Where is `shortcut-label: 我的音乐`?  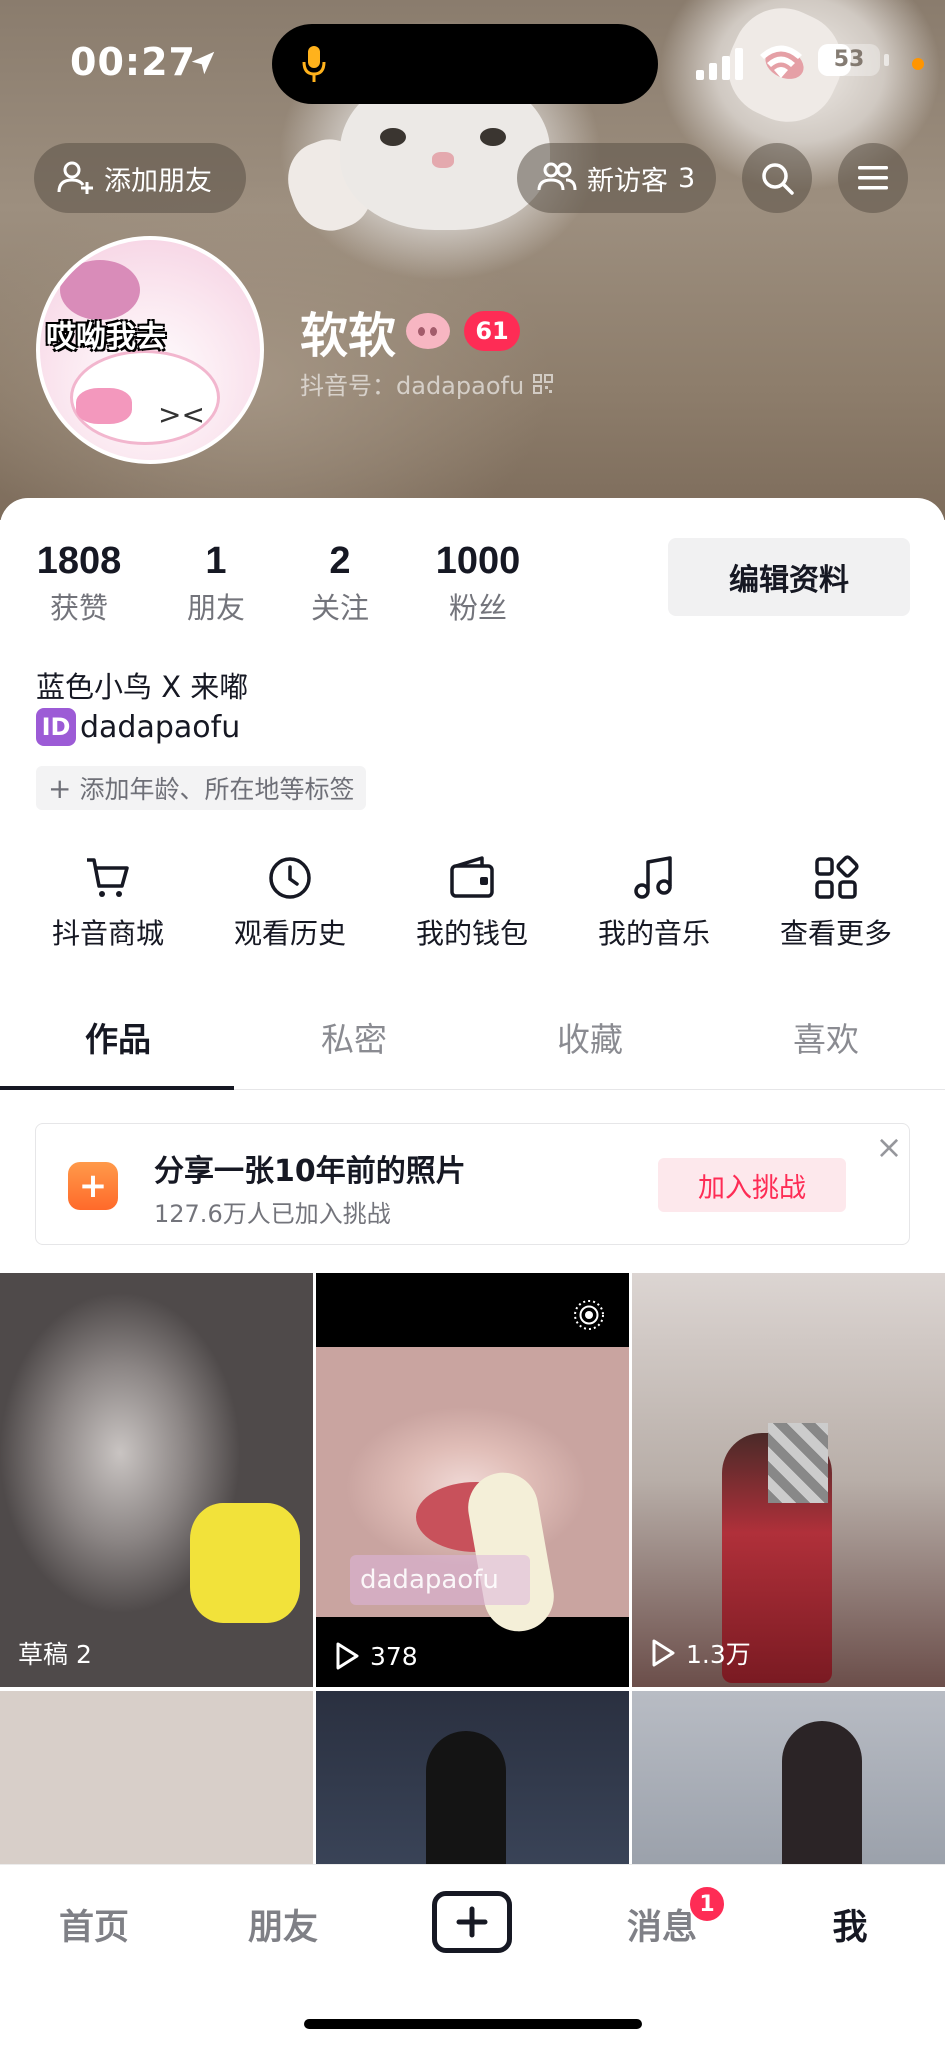 shortcut-label: 我的音乐 is located at coordinates (653, 933).